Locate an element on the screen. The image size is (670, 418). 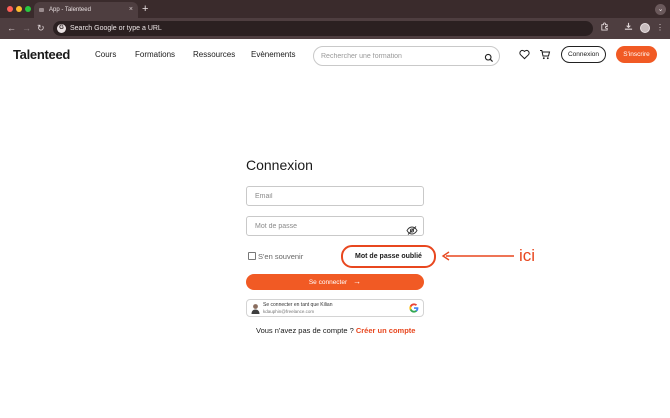
more-menu-icon: ⋮ is located at coordinates (660, 28).